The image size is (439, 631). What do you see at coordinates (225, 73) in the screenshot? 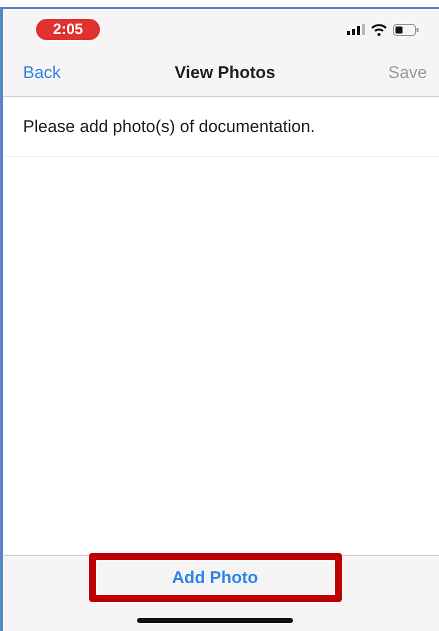
I see `screen-title: View Photos` at bounding box center [225, 73].